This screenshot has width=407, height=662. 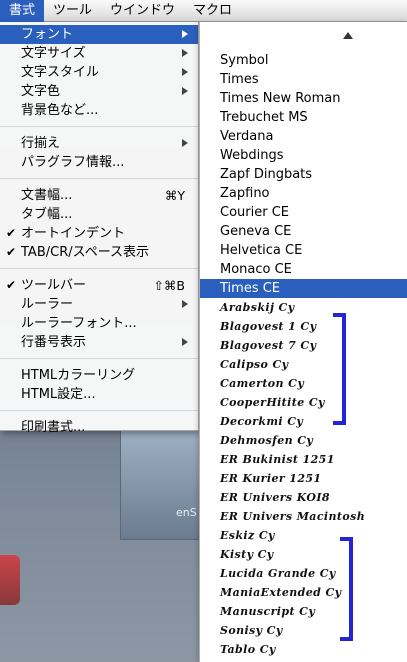 I want to click on menu-item-label: 行揃え, so click(x=41, y=143).